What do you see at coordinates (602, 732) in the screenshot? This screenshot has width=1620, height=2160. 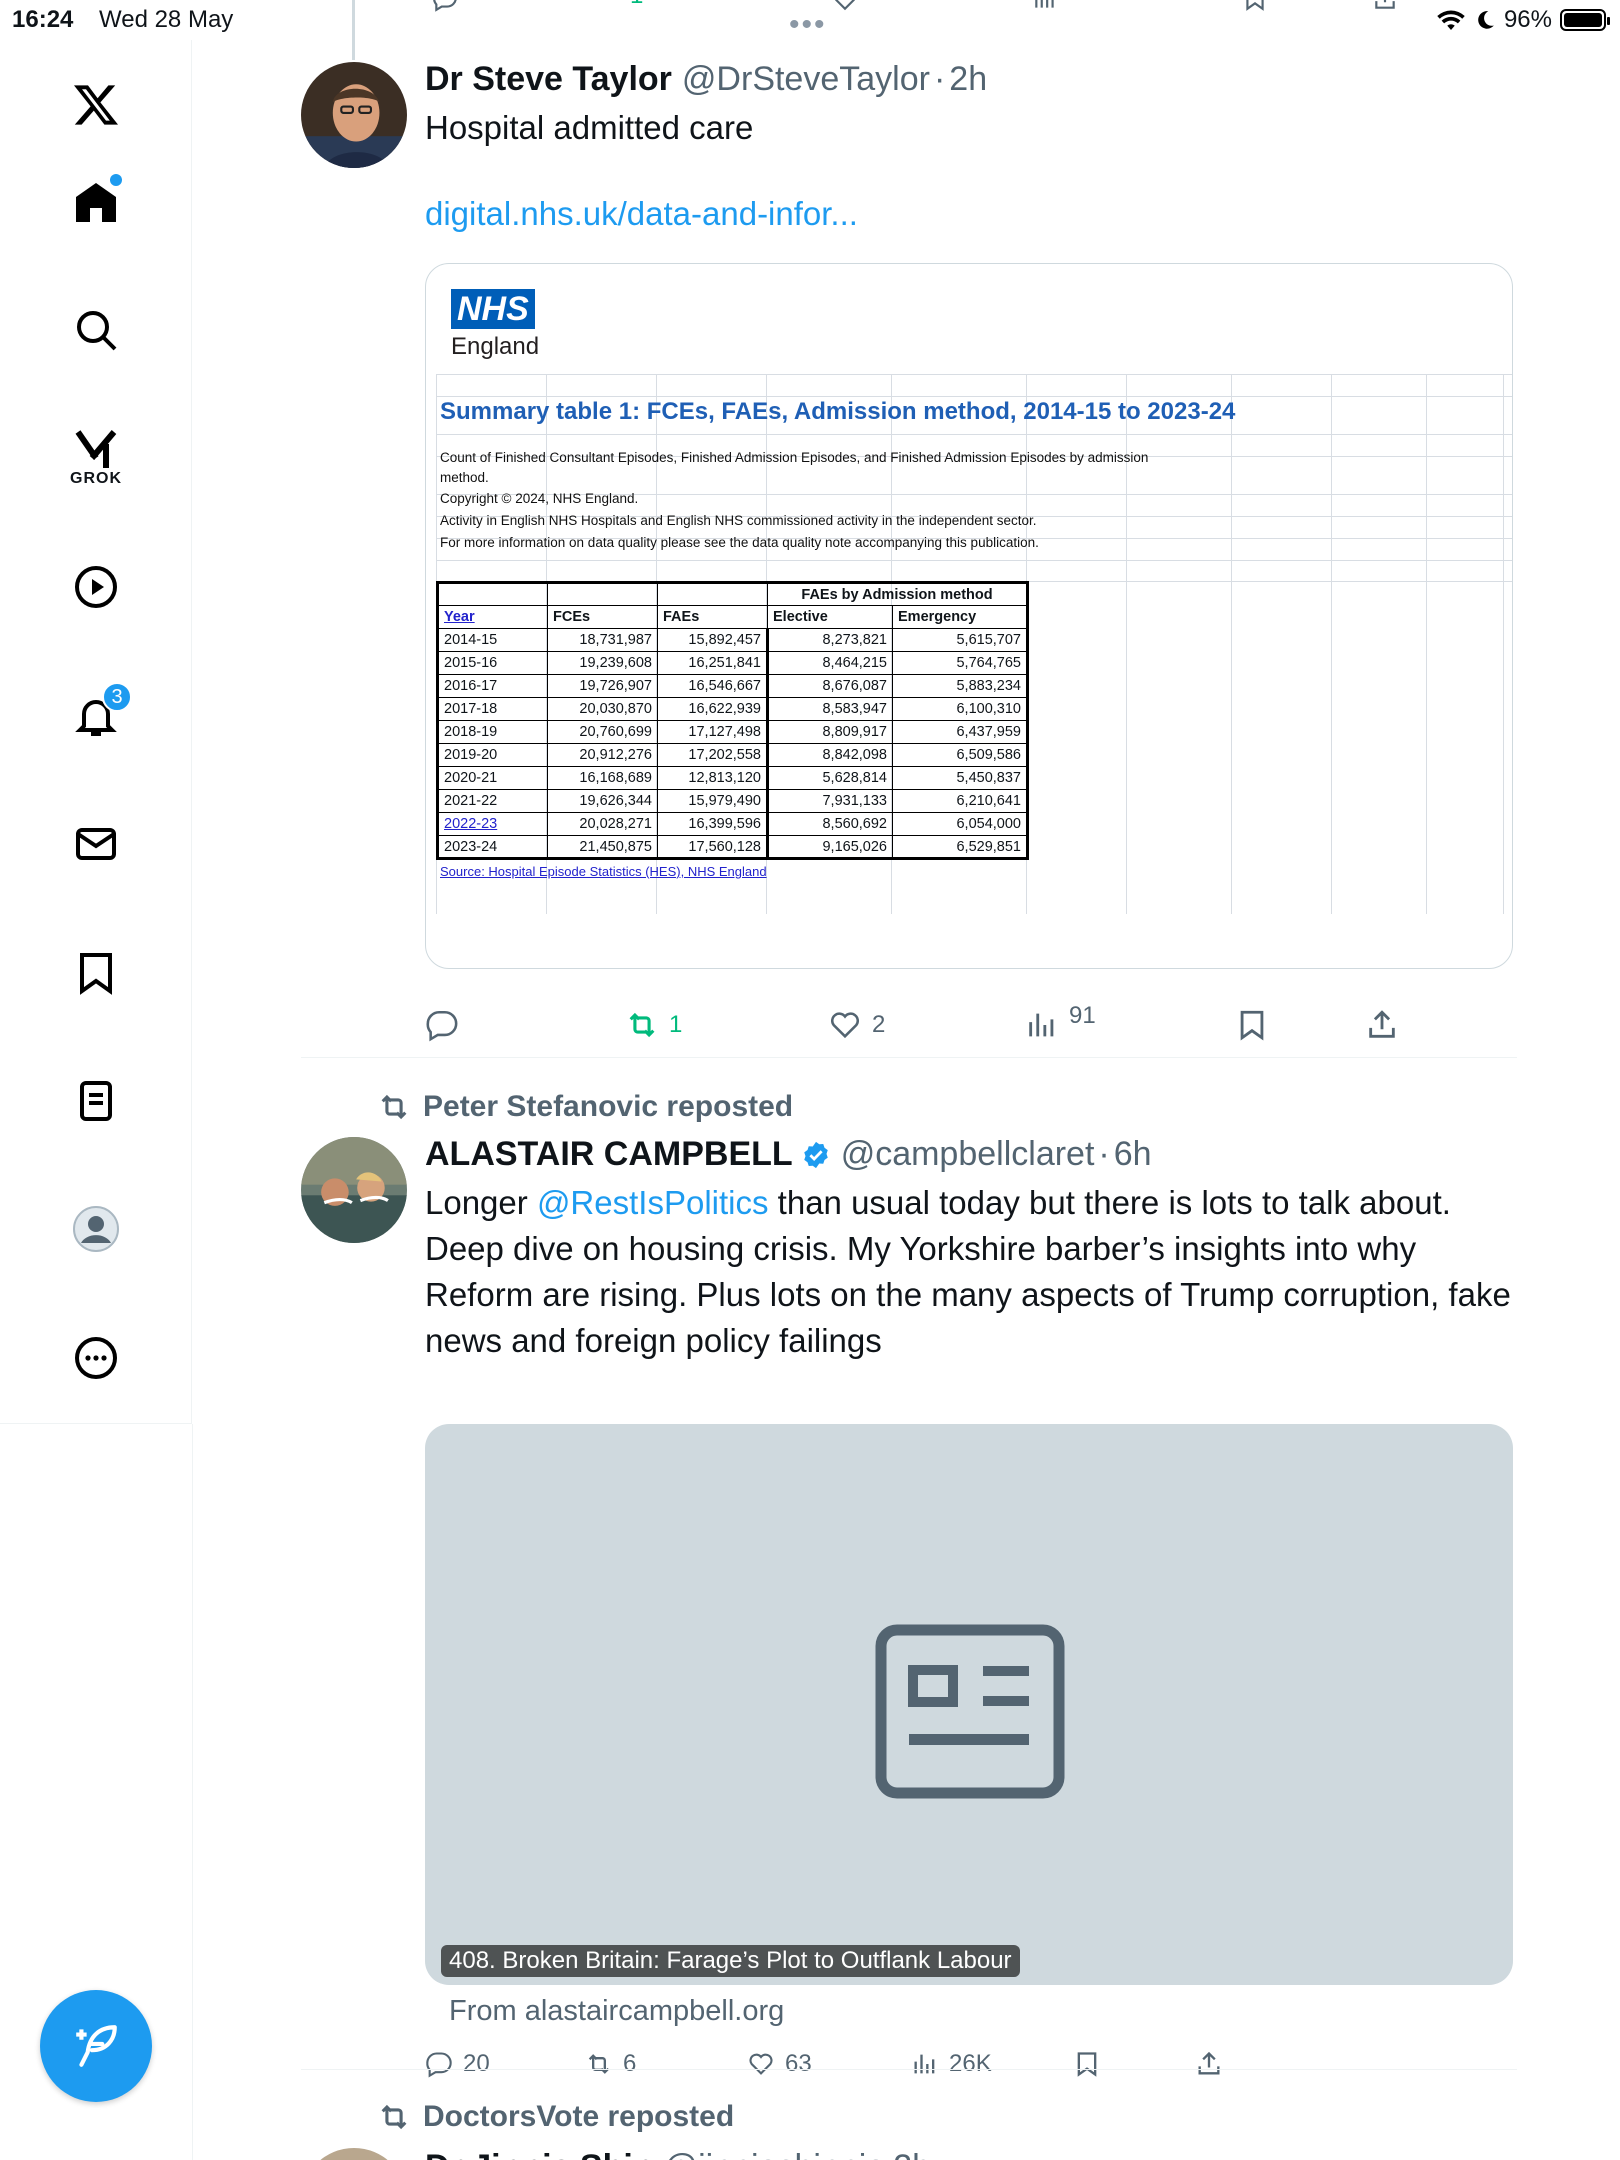 I see `table-cell: 20,760,699` at bounding box center [602, 732].